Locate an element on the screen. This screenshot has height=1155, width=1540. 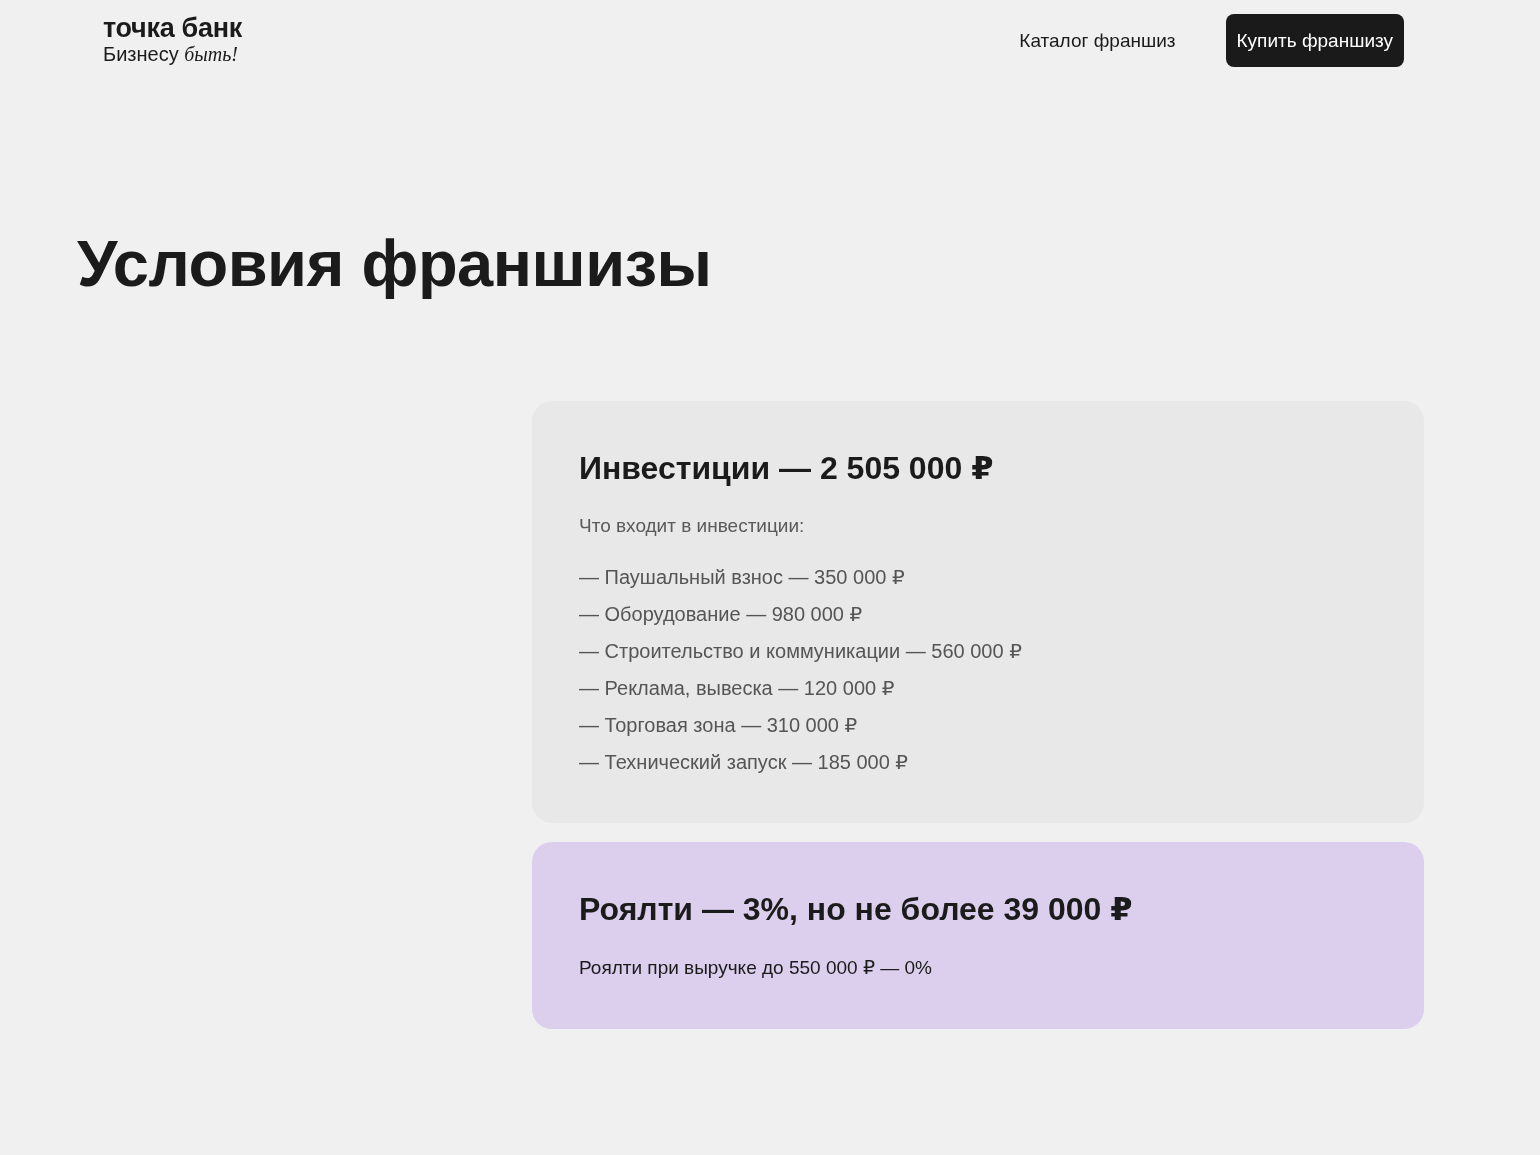
brand-name: точка банк is located at coordinates (172, 28).